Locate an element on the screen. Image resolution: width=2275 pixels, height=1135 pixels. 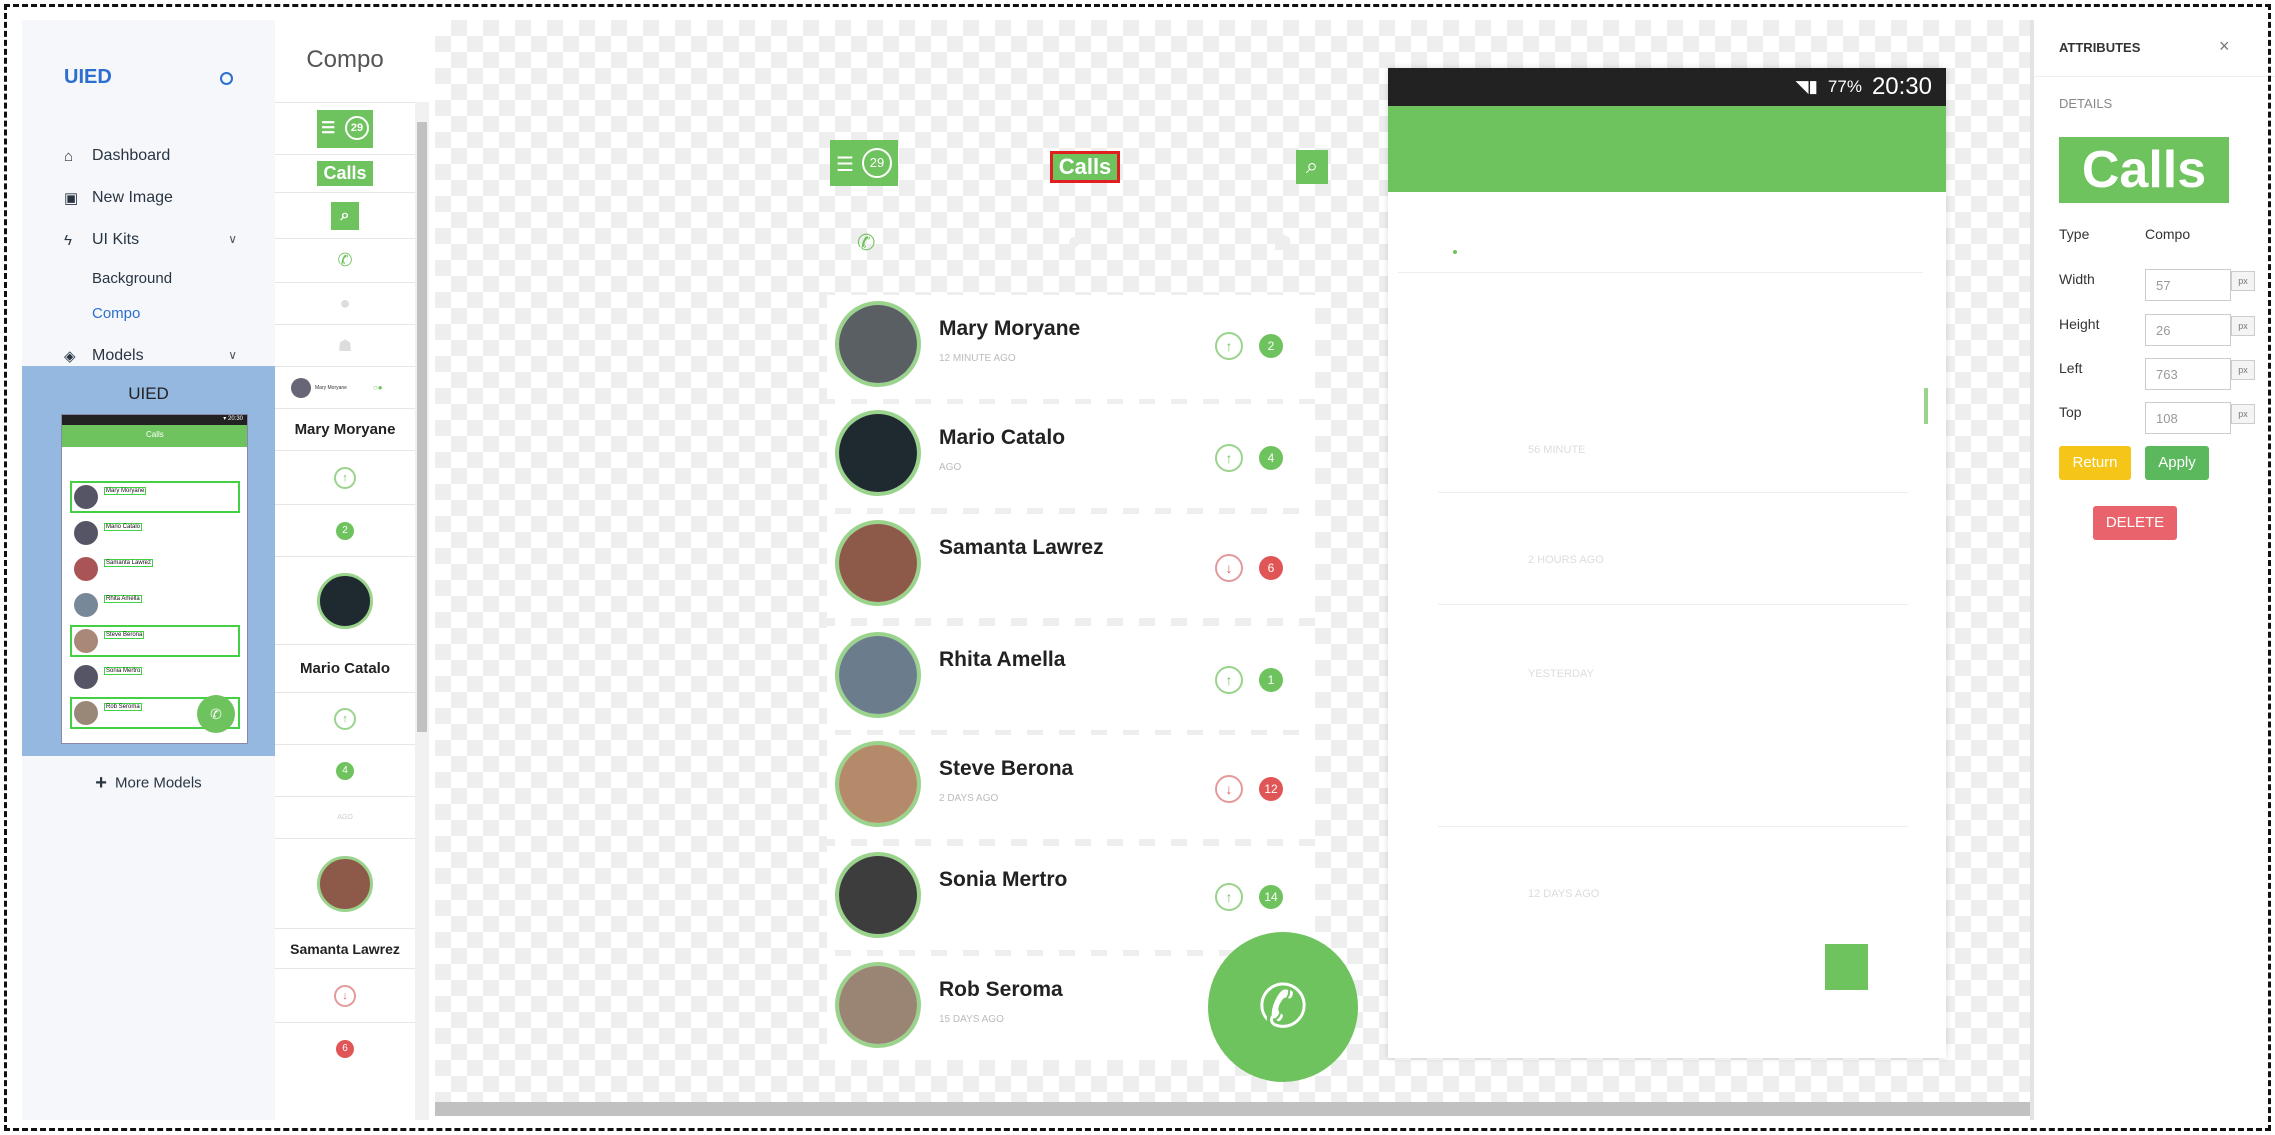
contact-row: Steve Berona 2 DAYS AGO ↓ 12 is located at coordinates (1071, 787).